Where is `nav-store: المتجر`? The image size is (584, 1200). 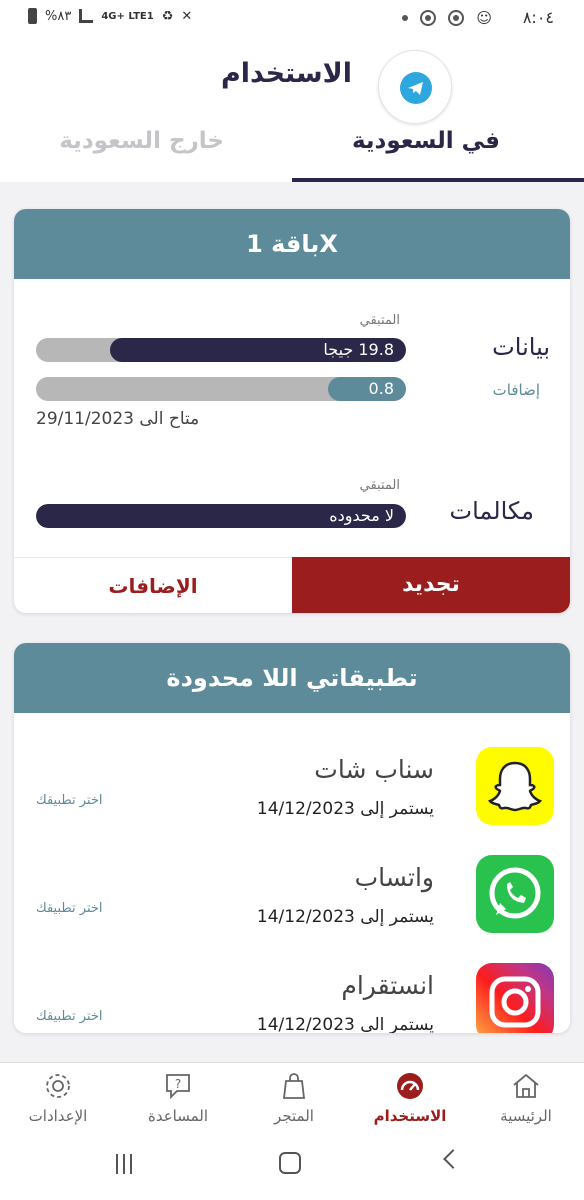
nav-store: المتجر is located at coordinates (294, 1100).